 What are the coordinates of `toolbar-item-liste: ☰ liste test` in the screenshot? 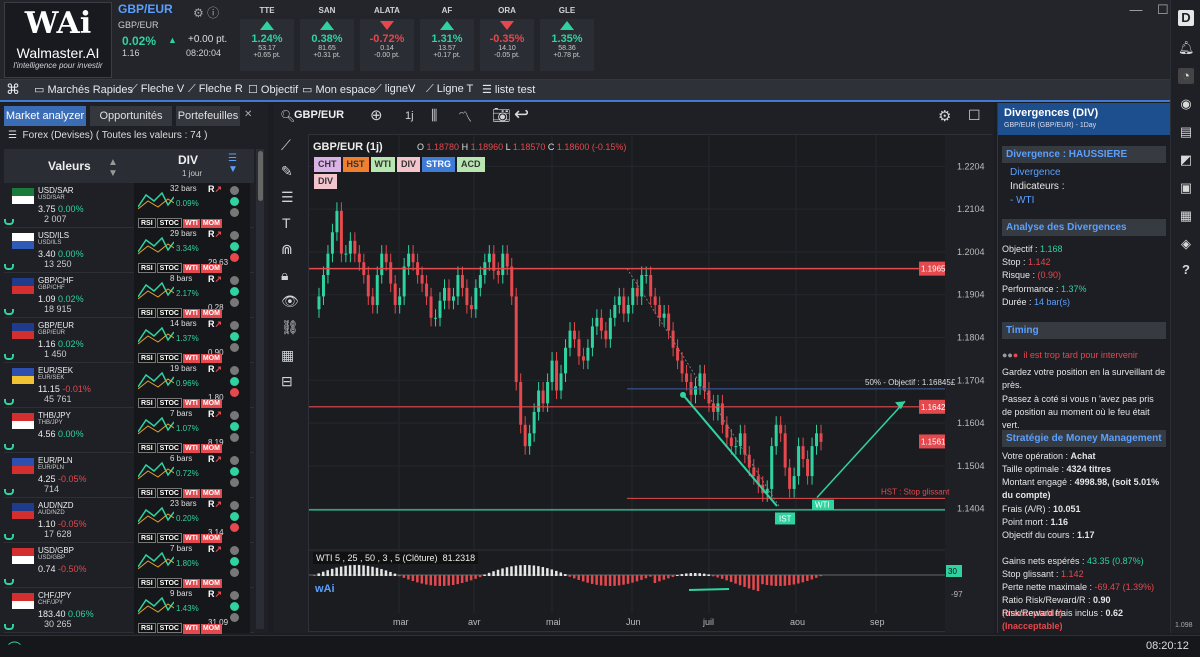 It's located at (508, 89).